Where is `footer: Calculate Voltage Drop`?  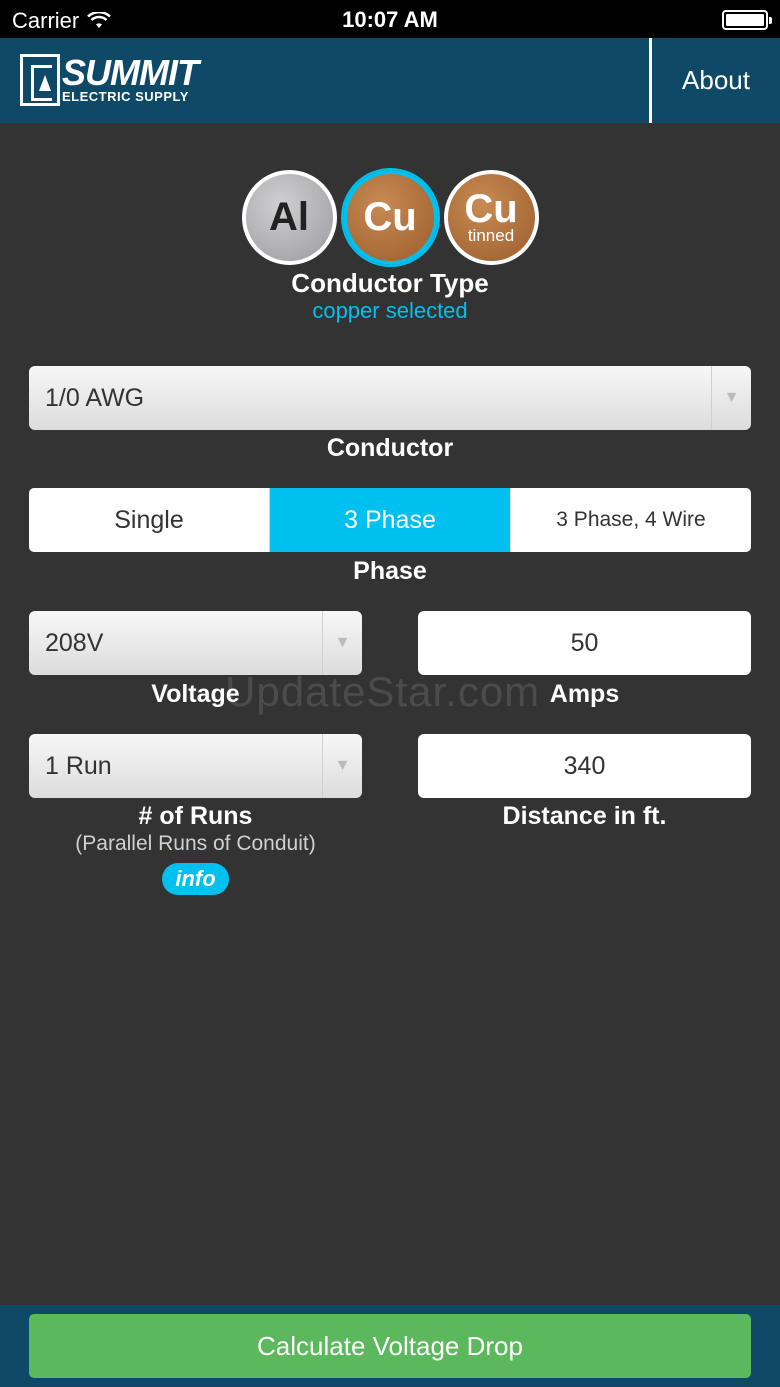
footer: Calculate Voltage Drop is located at coordinates (390, 1346).